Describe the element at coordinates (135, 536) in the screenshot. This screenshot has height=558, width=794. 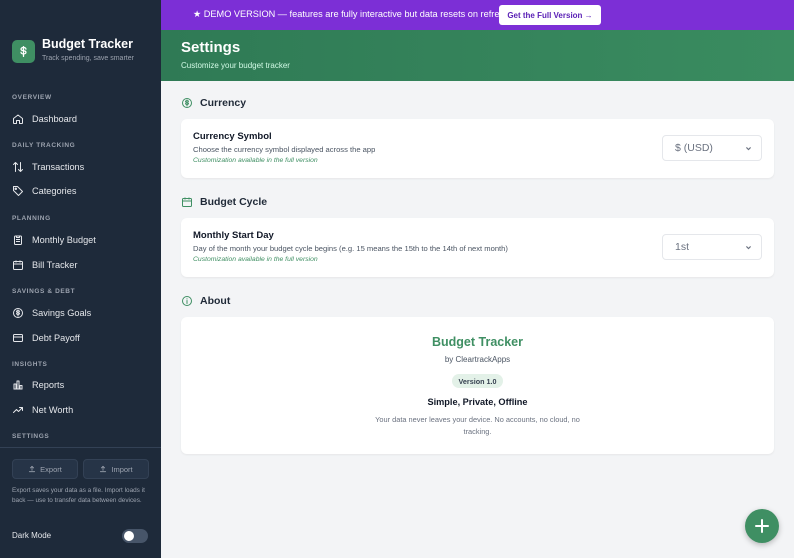
I see `dark-mode-toggle` at that location.